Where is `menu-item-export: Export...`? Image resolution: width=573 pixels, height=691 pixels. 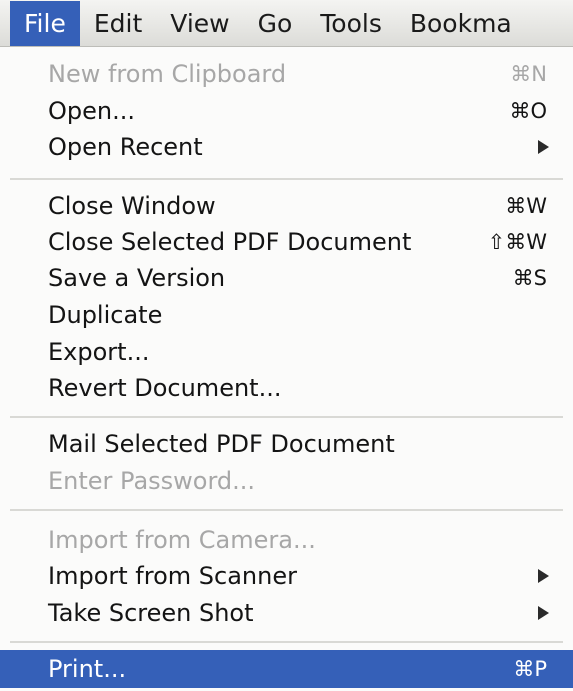
menu-item-export: Export... is located at coordinates (286, 351).